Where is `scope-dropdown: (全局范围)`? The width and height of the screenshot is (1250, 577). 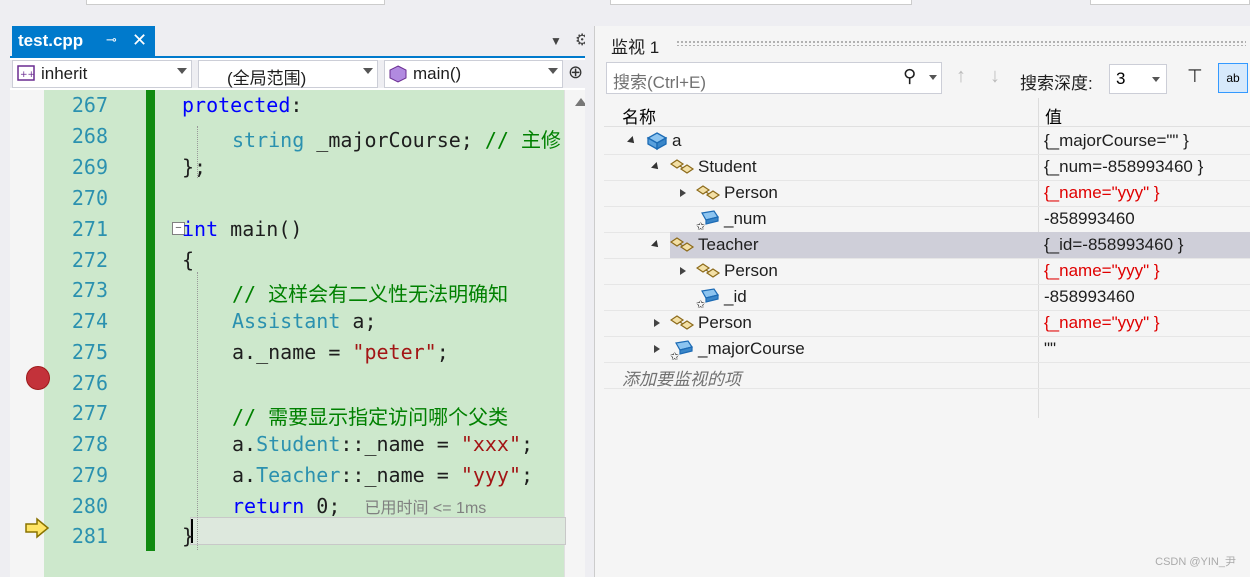 scope-dropdown: (全局范围) is located at coordinates (288, 74).